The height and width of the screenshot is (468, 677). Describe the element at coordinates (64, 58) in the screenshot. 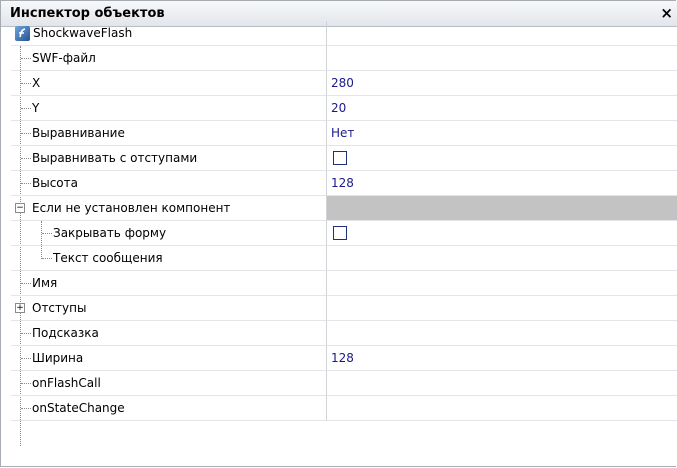

I see `property-label: SWF-файл` at that location.